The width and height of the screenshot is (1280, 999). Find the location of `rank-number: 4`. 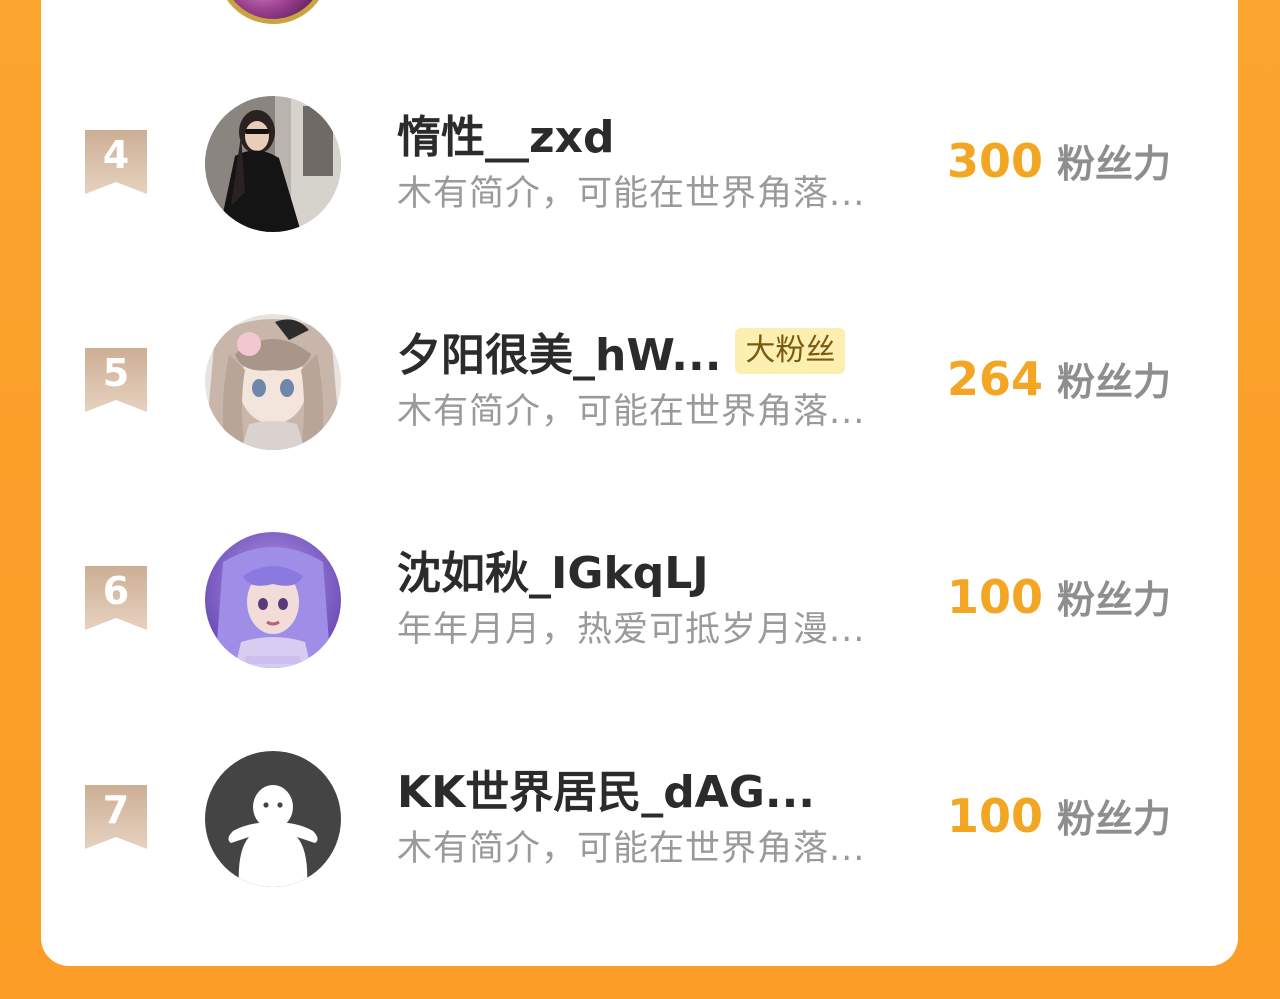

rank-number: 4 is located at coordinates (116, 155).